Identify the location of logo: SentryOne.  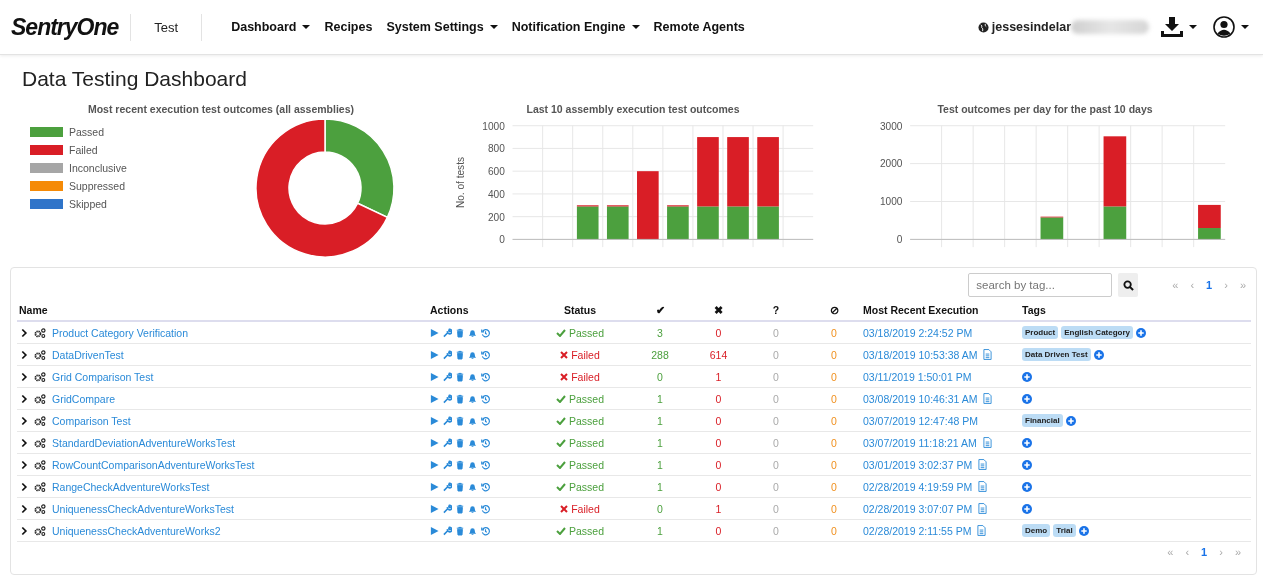
(65, 27).